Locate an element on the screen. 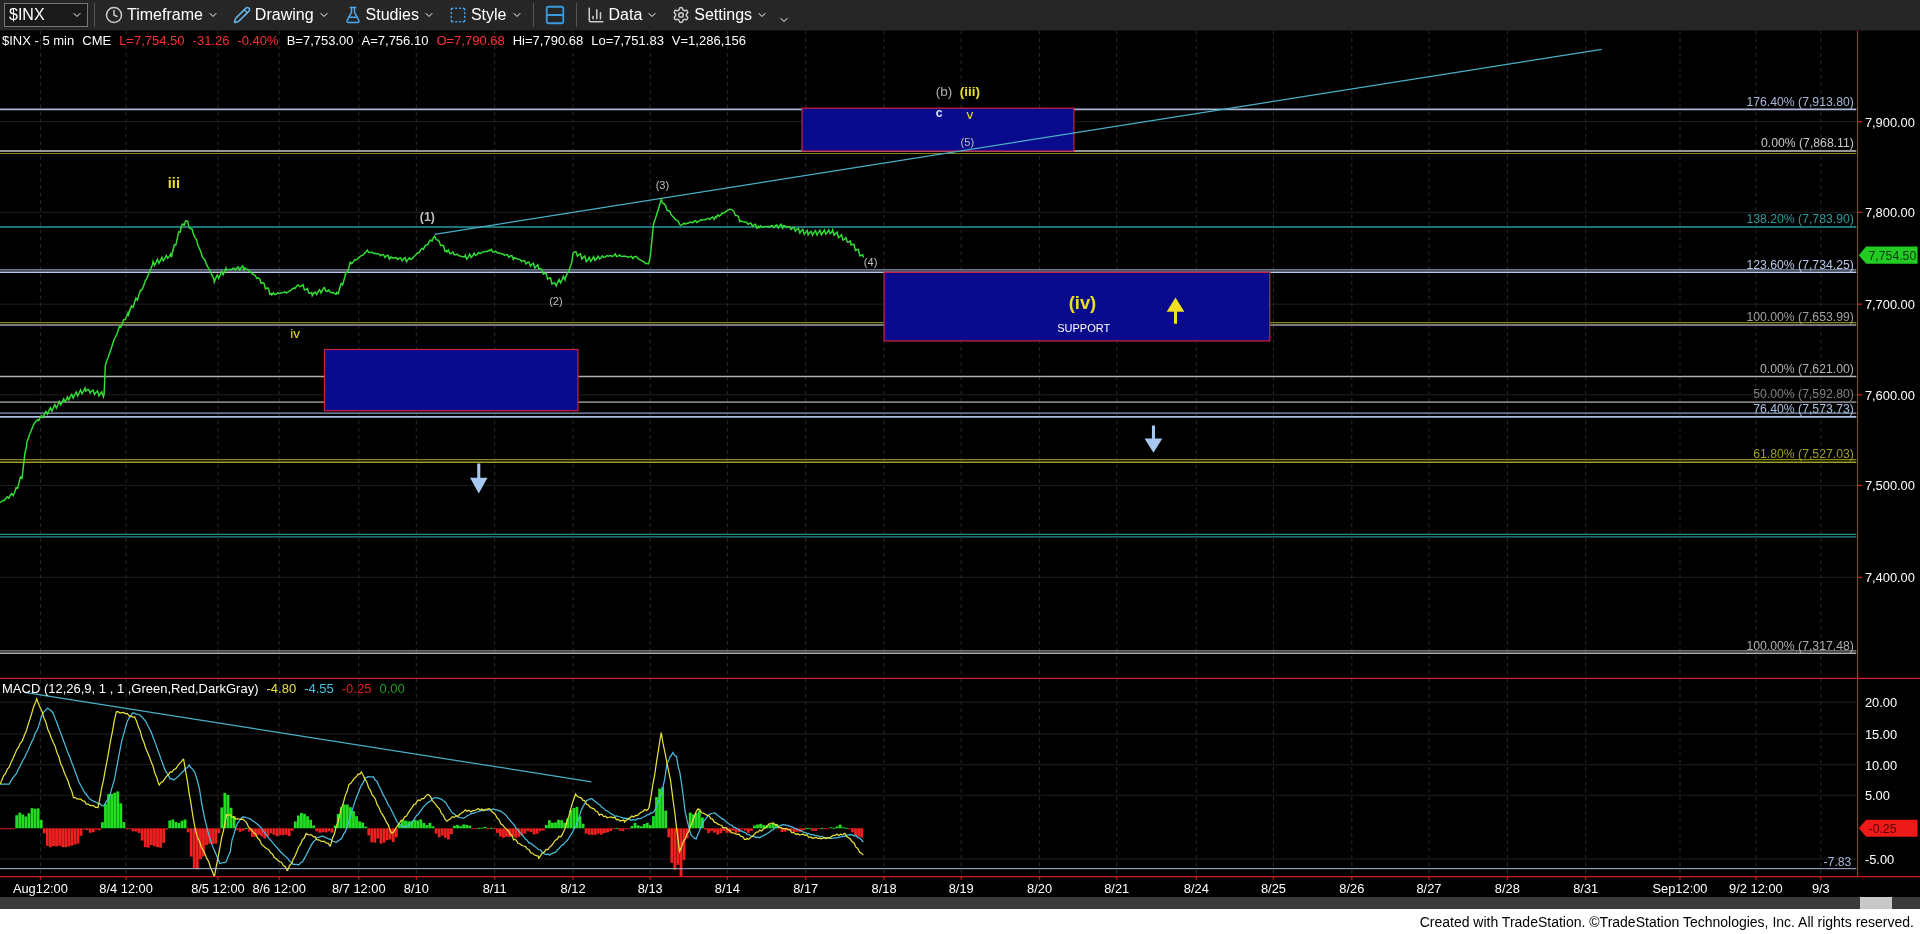 This screenshot has width=1920, height=934. wave-label: iv is located at coordinates (295, 334).